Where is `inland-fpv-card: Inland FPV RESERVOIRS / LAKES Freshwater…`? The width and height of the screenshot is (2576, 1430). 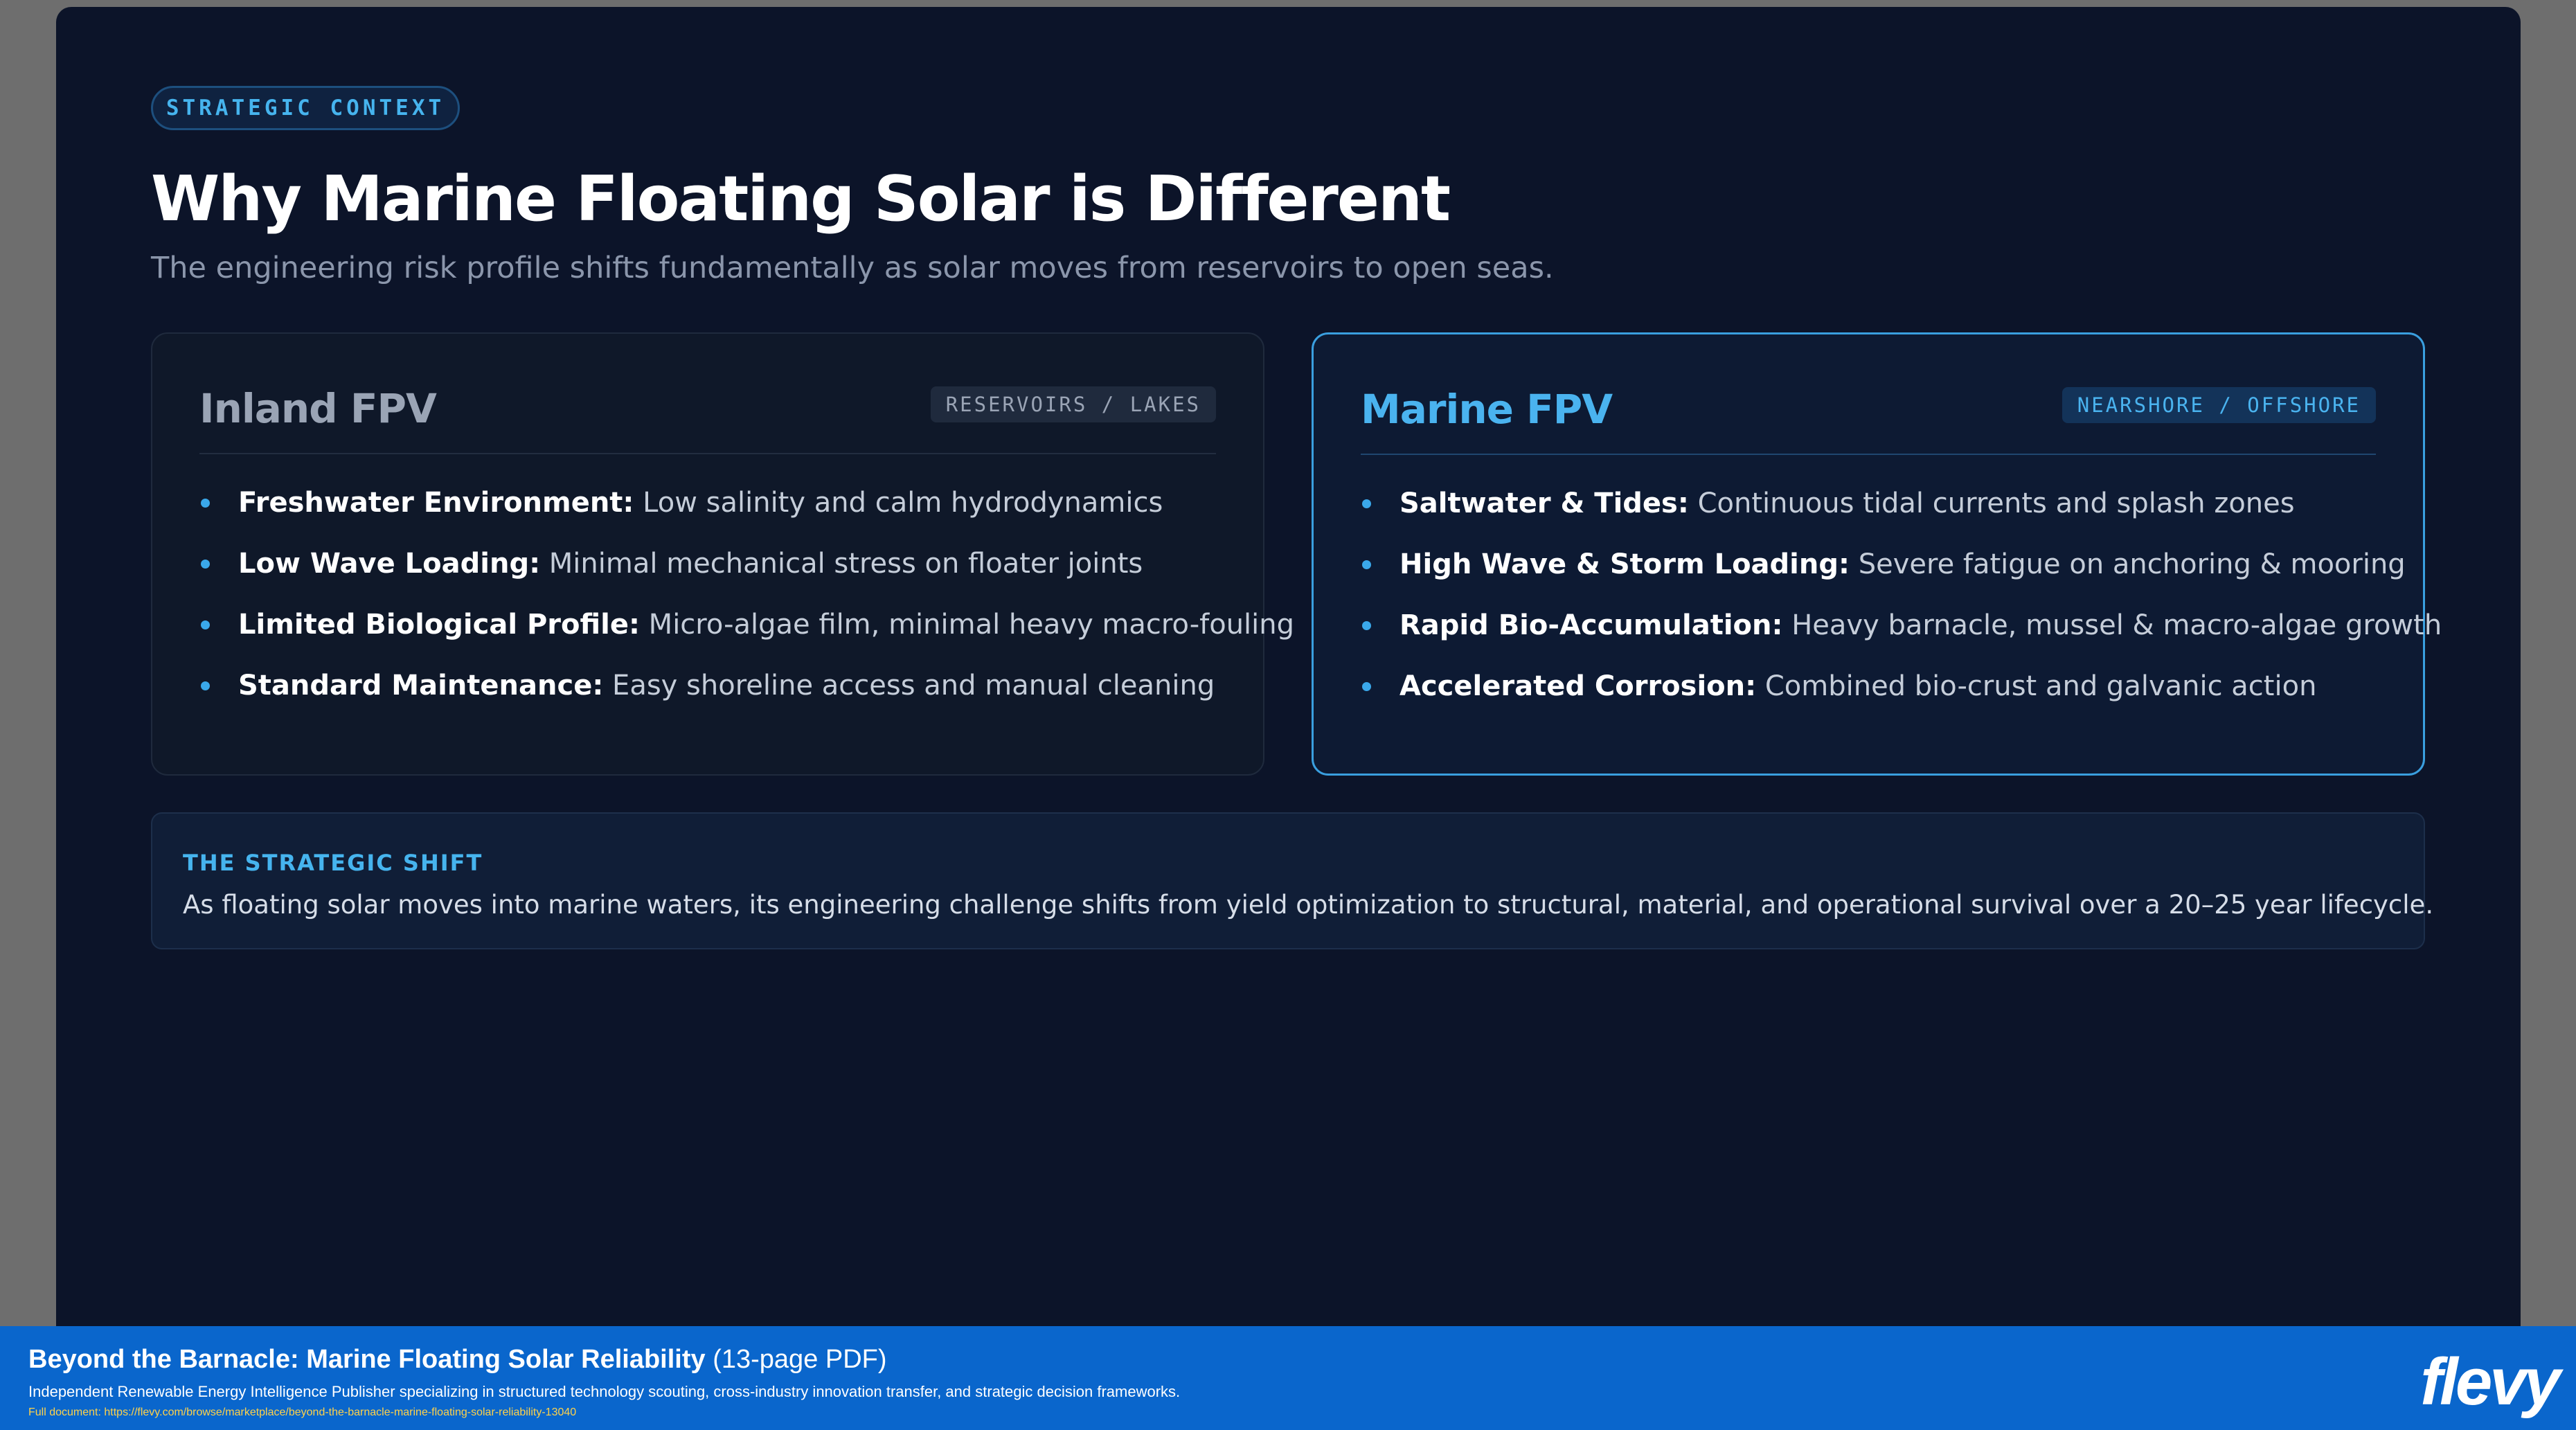 inland-fpv-card: Inland FPV RESERVOIRS / LAKES Freshwater… is located at coordinates (722, 554).